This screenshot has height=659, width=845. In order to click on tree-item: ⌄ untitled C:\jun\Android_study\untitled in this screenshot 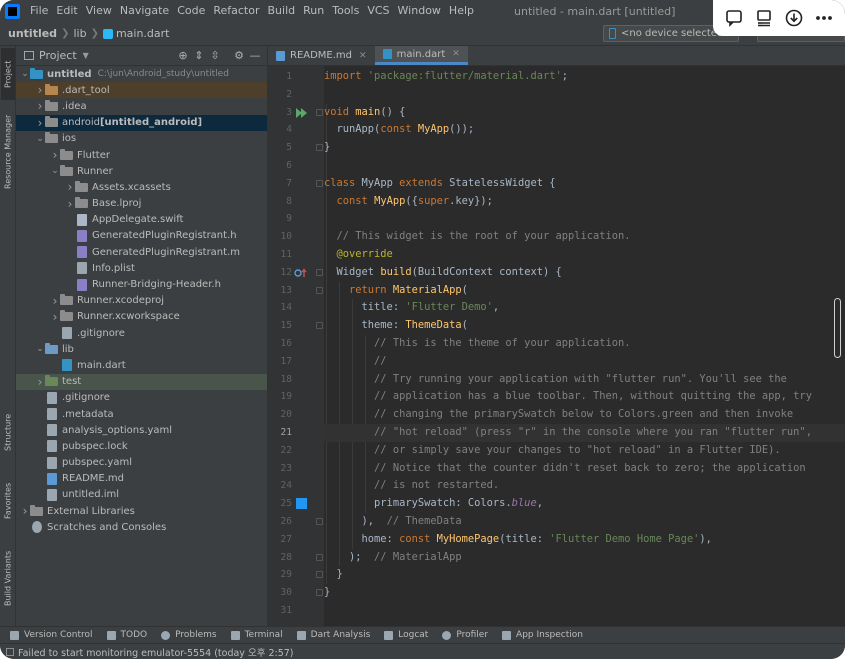, I will do `click(141, 74)`.